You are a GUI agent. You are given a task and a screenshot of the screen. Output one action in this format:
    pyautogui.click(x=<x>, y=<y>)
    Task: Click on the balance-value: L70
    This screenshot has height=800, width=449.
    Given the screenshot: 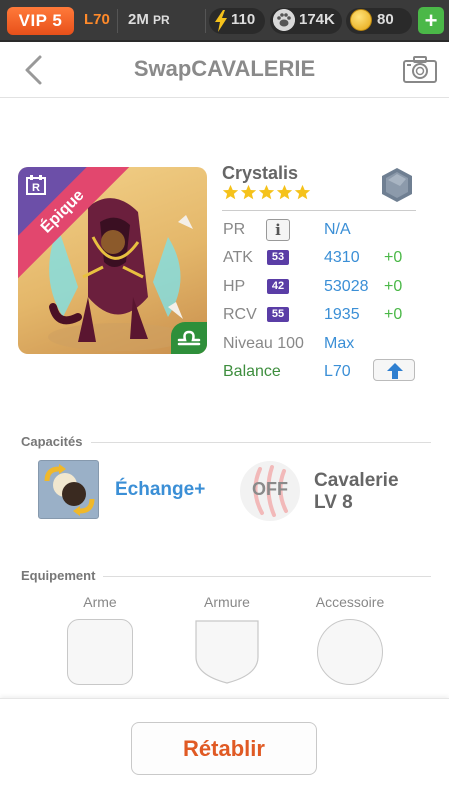 What is the action you would take?
    pyautogui.click(x=337, y=371)
    